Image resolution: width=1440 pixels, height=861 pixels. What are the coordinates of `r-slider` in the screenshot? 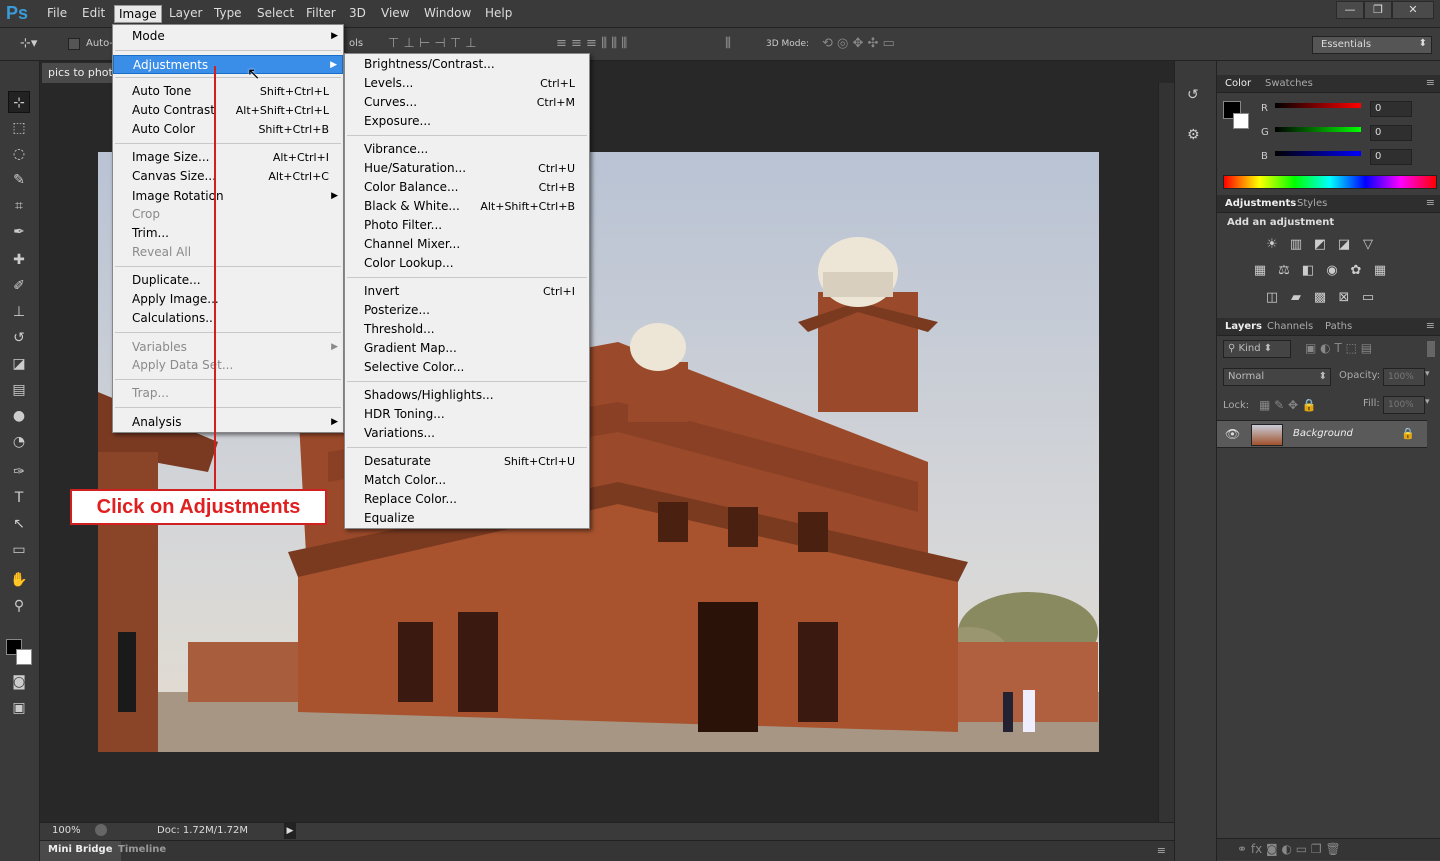 It's located at (1318, 105).